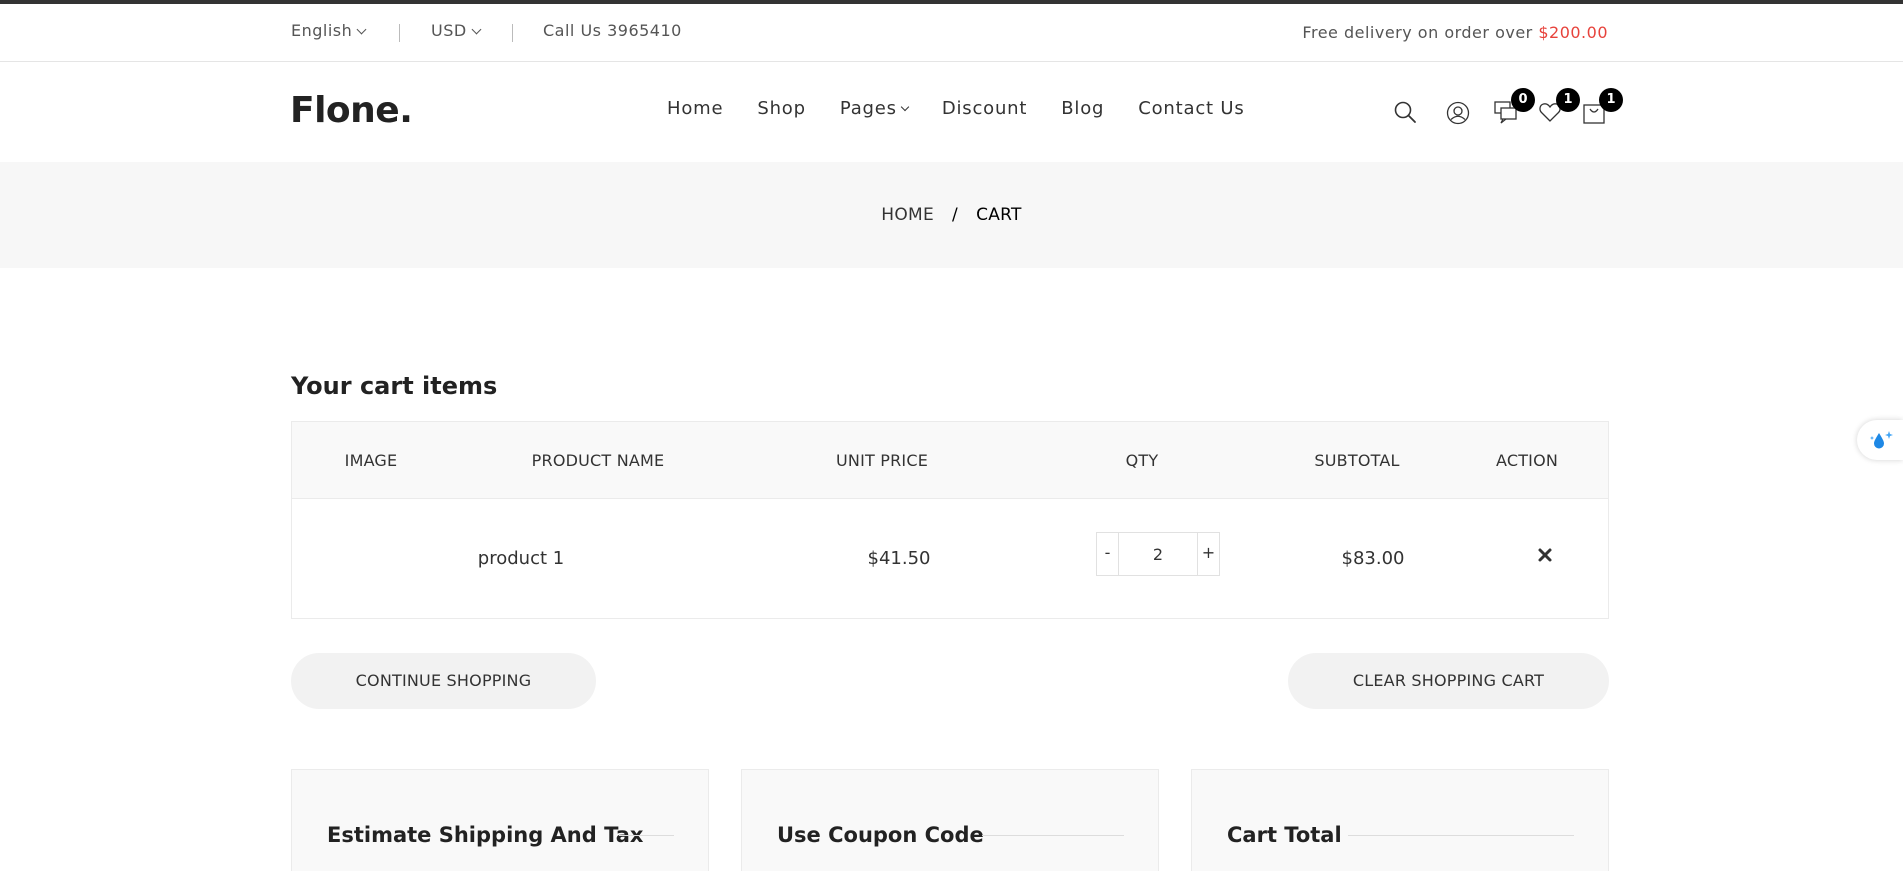 The height and width of the screenshot is (871, 1903). Describe the element at coordinates (449, 30) in the screenshot. I see `currency-label: USD` at that location.